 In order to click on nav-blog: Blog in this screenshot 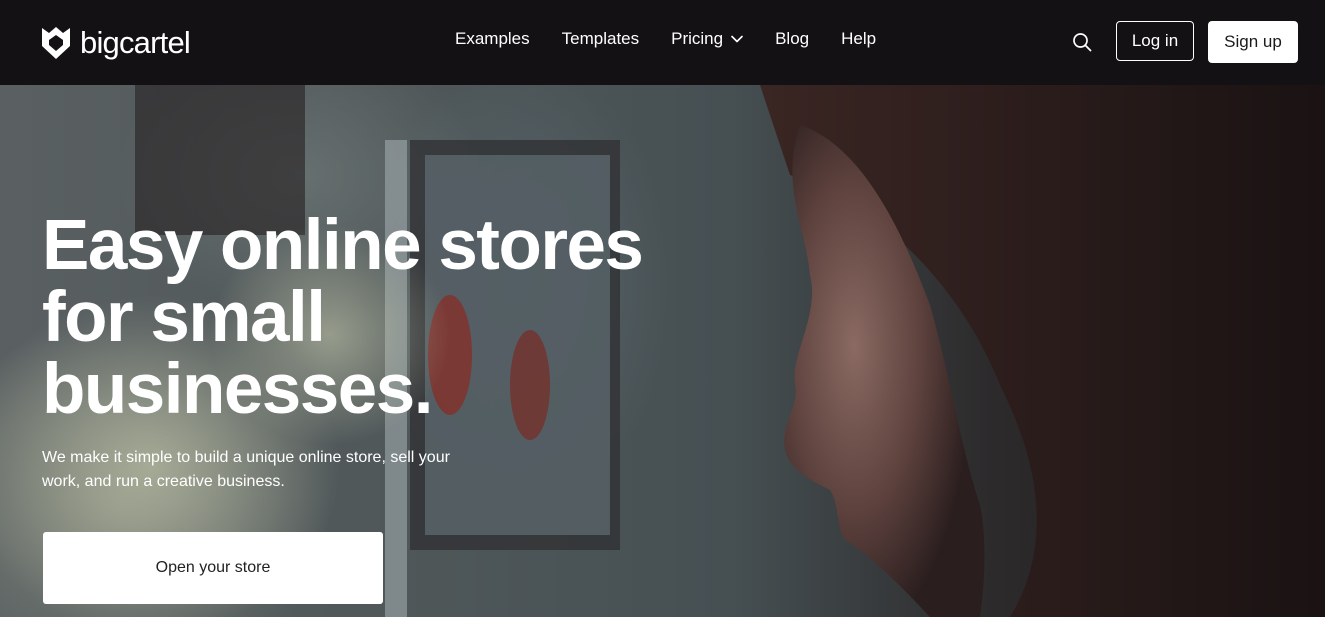, I will do `click(792, 39)`.